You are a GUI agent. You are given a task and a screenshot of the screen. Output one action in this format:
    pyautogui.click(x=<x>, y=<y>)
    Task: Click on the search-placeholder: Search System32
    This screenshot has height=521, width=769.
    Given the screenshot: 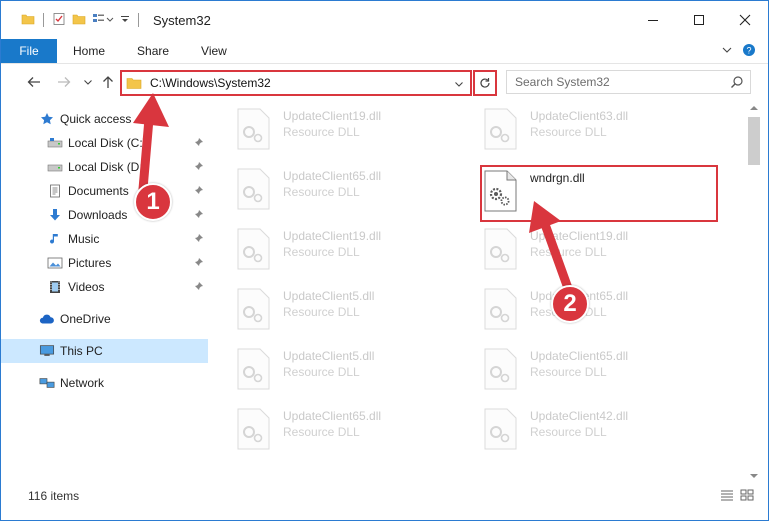 What is the action you would take?
    pyautogui.click(x=562, y=82)
    